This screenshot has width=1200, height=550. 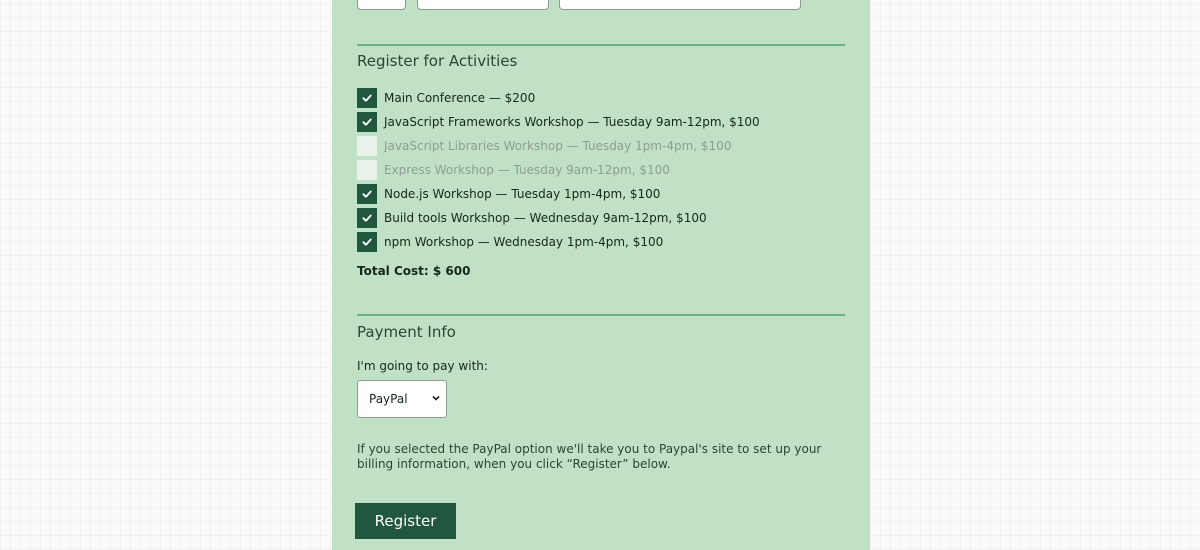 What do you see at coordinates (522, 194) in the screenshot?
I see `activity-label: Node.js Workshop — Tuesday 1pm-4pm, $100` at bounding box center [522, 194].